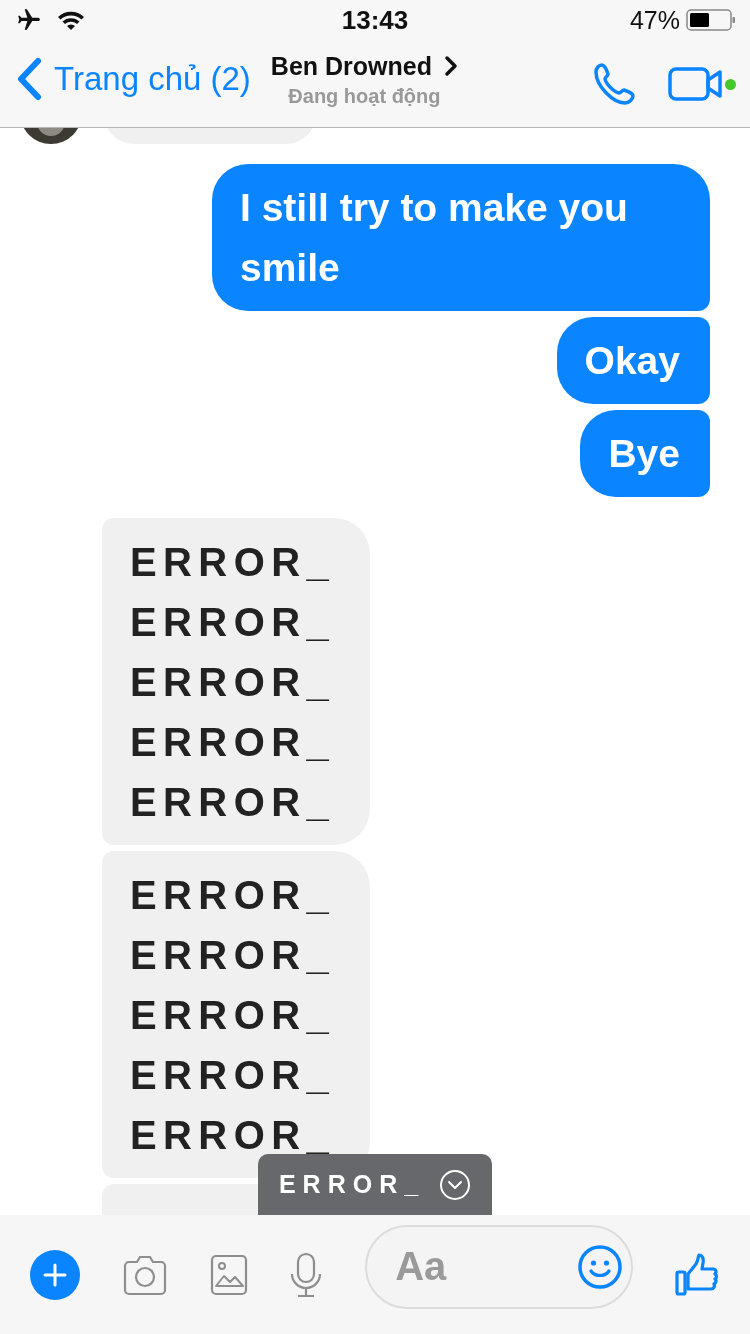 The image size is (750, 1334). What do you see at coordinates (29, 78) in the screenshot?
I see `back-chevron-icon` at bounding box center [29, 78].